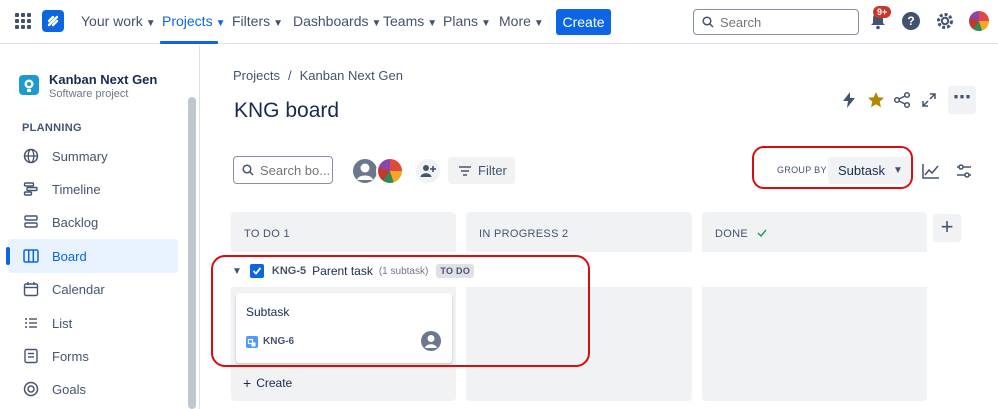 The height and width of the screenshot is (409, 998). I want to click on plus-icon: +, so click(247, 383).